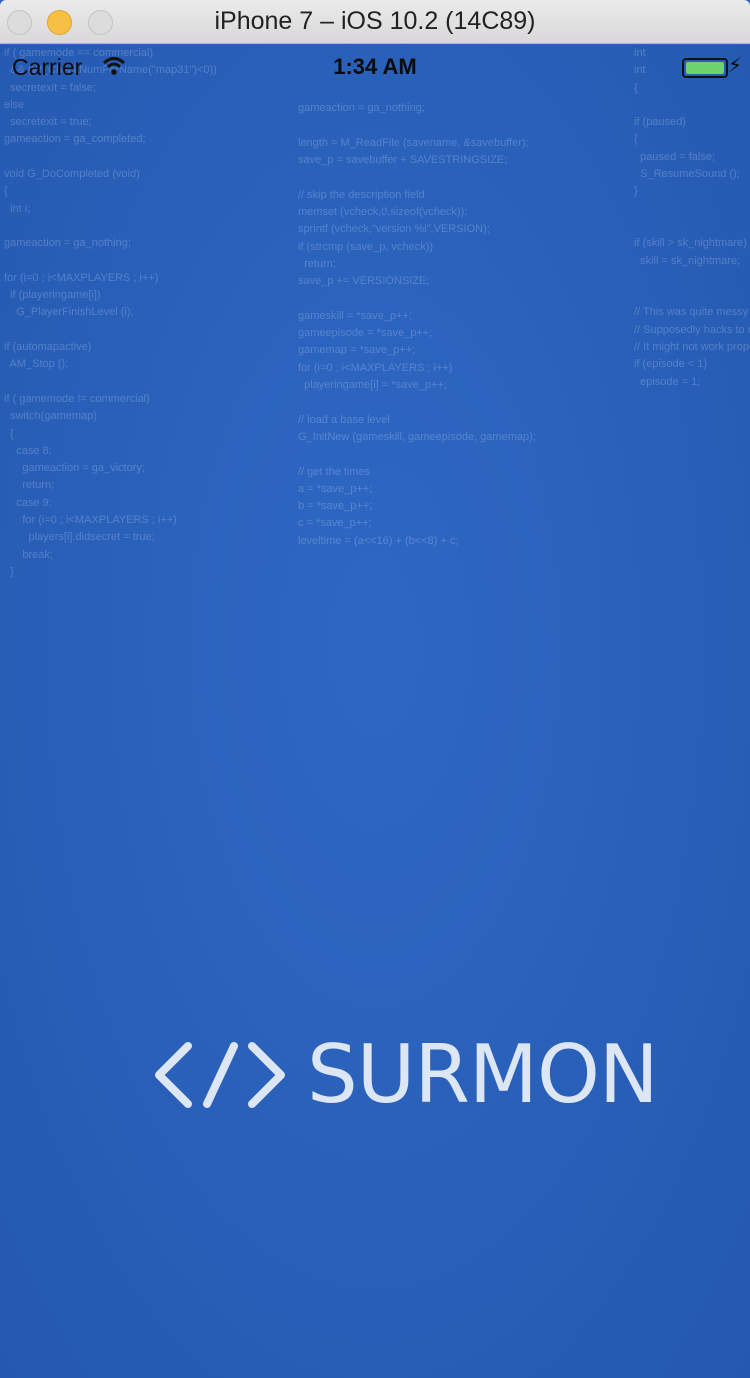  Describe the element at coordinates (52, 295) in the screenshot. I see `code-line: if (playeringame[i])` at that location.